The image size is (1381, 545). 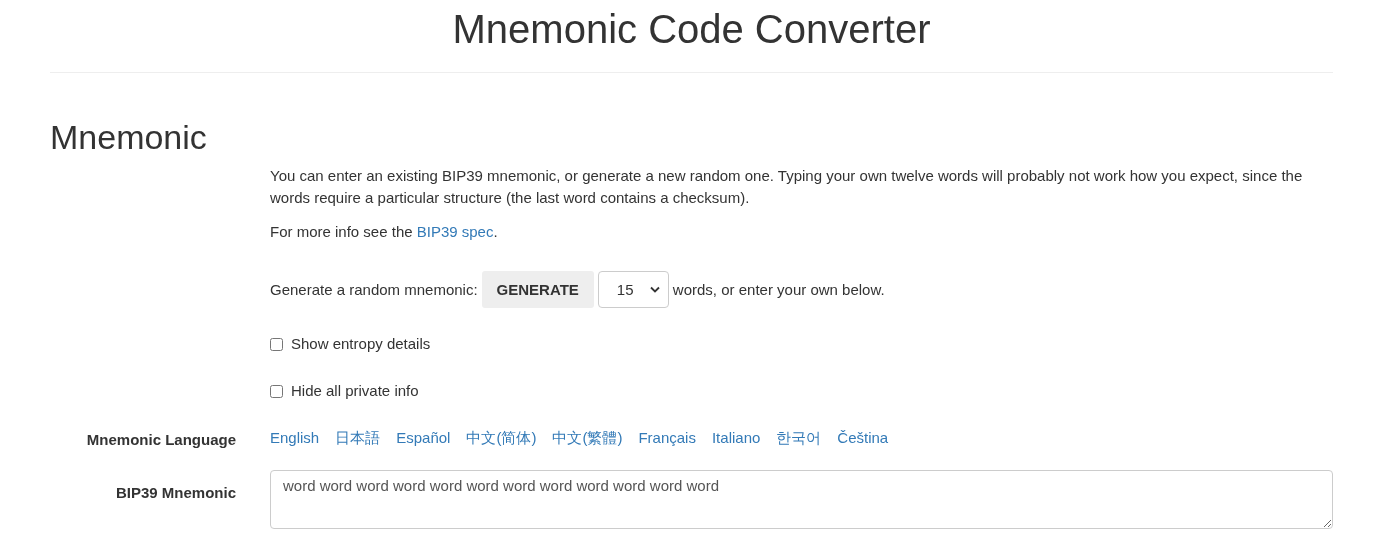 What do you see at coordinates (537, 289) in the screenshot?
I see `generate-button: GENERATE` at bounding box center [537, 289].